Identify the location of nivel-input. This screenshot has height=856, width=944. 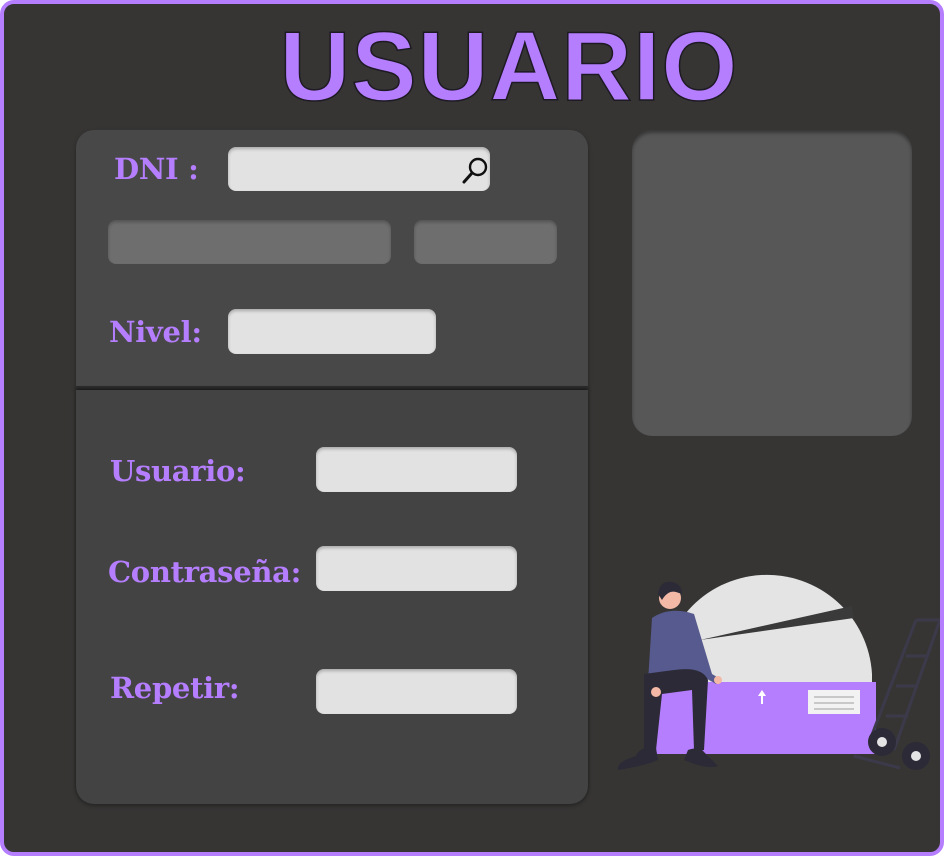
(332, 331).